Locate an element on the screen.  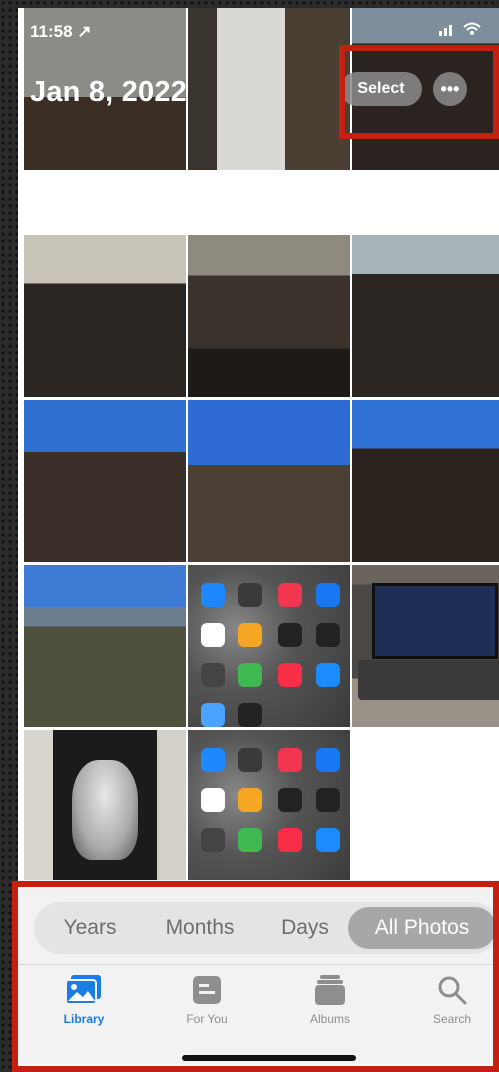
date-title: Jan 8, 2022 is located at coordinates (108, 92).